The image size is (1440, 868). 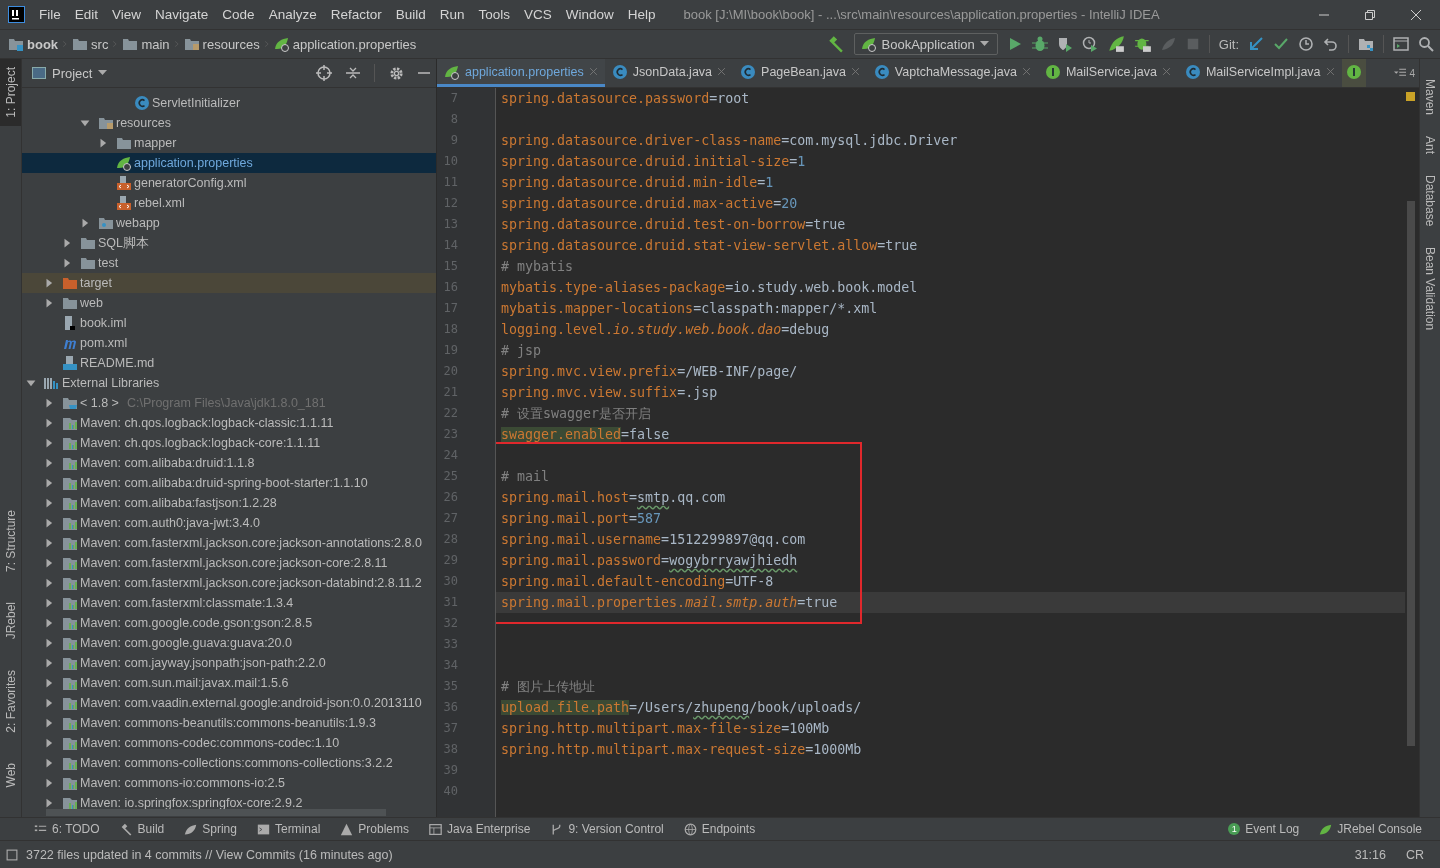 What do you see at coordinates (67, 829) in the screenshot?
I see `tool-window-button: 6: TODO` at bounding box center [67, 829].